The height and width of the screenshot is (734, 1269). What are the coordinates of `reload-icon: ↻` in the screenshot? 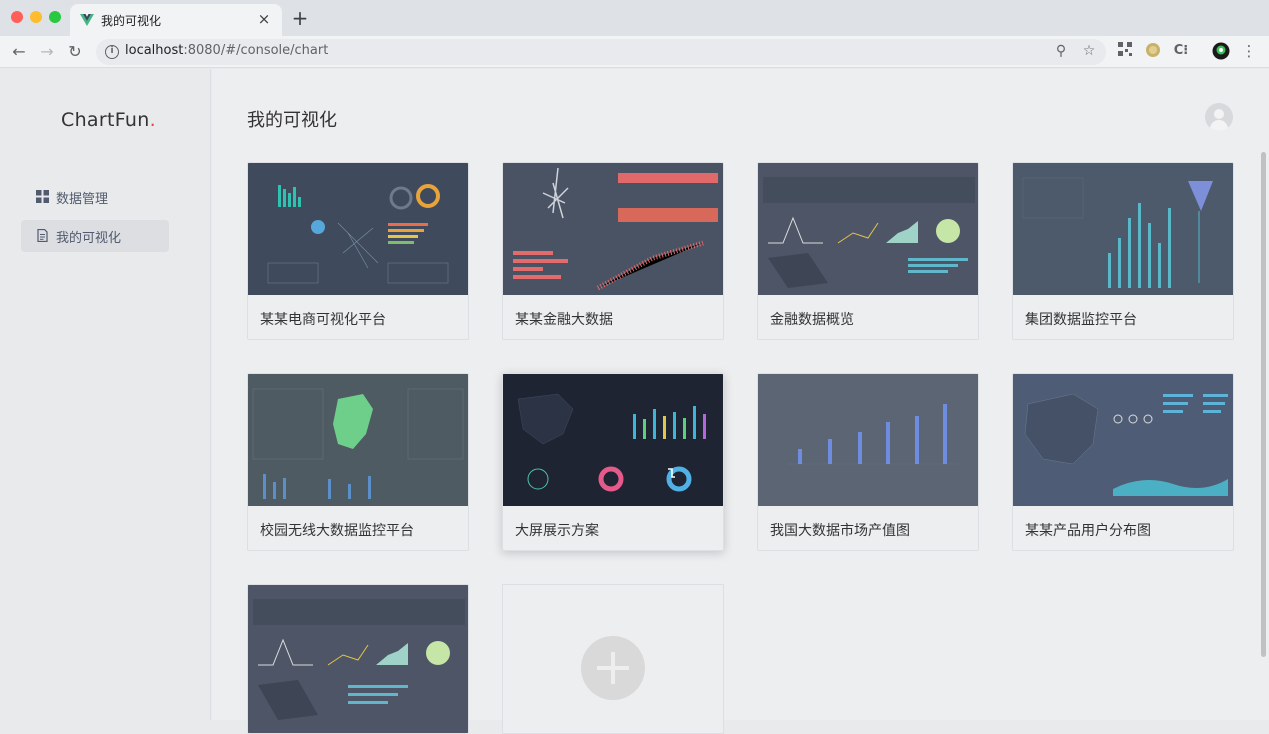 It's located at (75, 52).